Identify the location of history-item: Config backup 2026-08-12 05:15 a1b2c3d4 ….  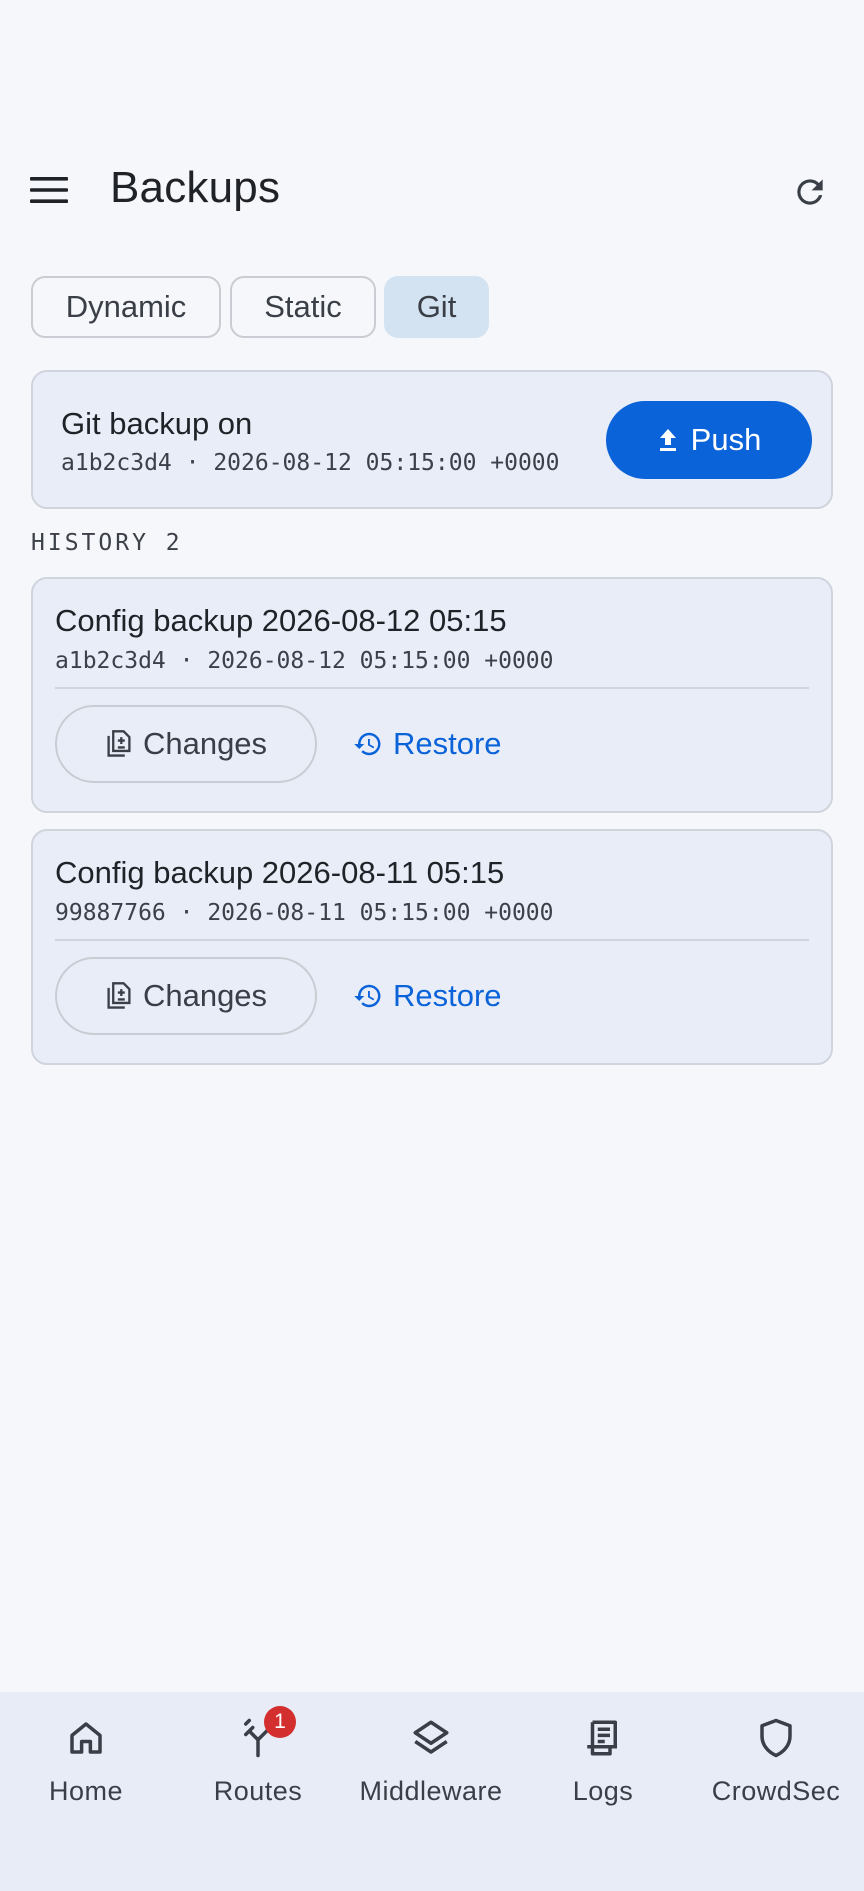
(432, 695).